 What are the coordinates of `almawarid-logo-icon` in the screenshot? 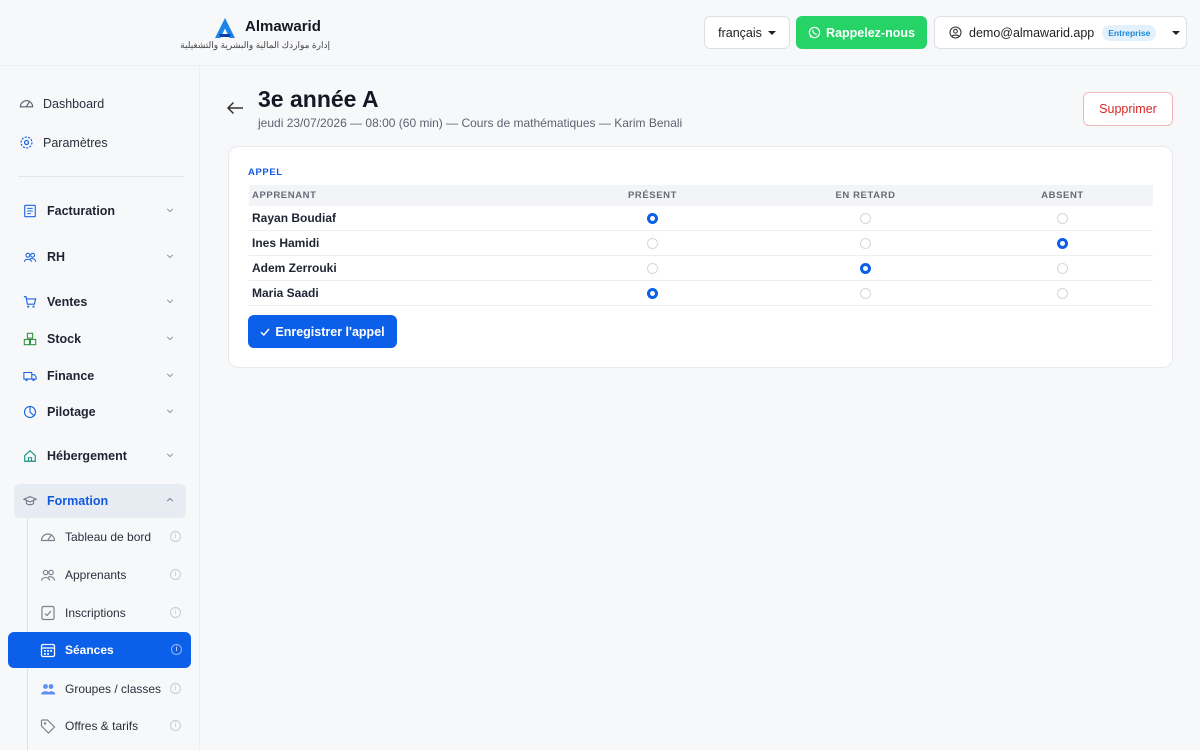 It's located at (225, 28).